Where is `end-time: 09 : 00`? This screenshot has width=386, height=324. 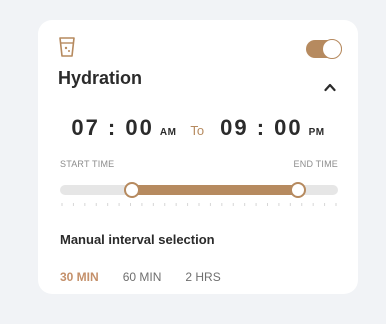
end-time: 09 : 00 is located at coordinates (261, 128).